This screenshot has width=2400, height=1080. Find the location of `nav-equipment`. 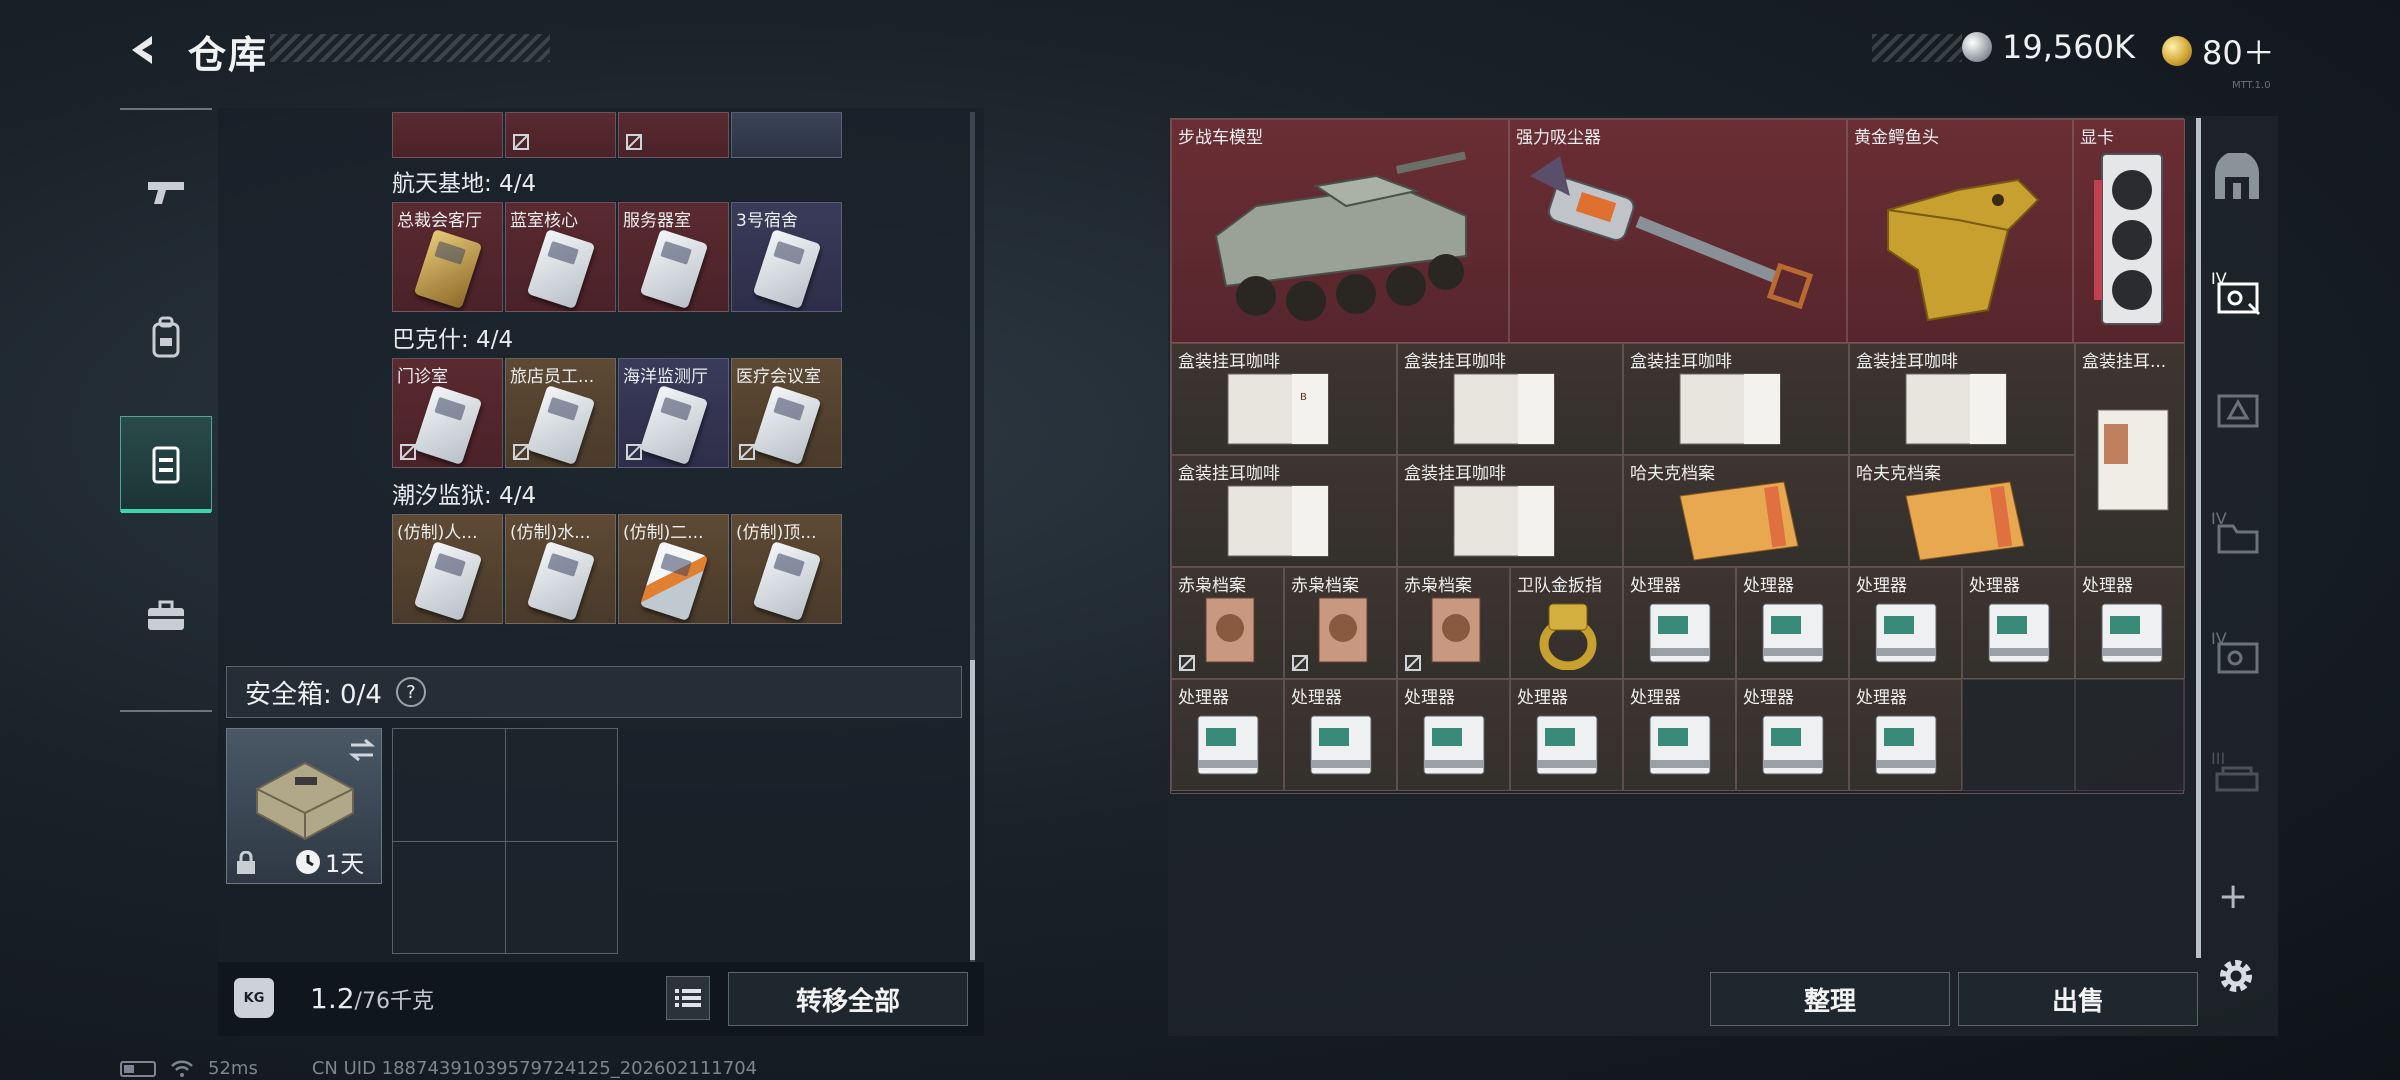

nav-equipment is located at coordinates (166, 338).